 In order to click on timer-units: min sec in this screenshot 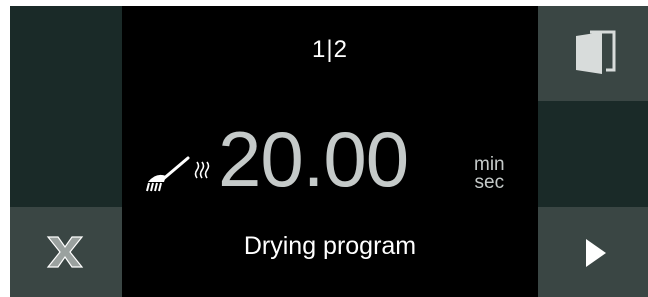, I will do `click(489, 174)`.